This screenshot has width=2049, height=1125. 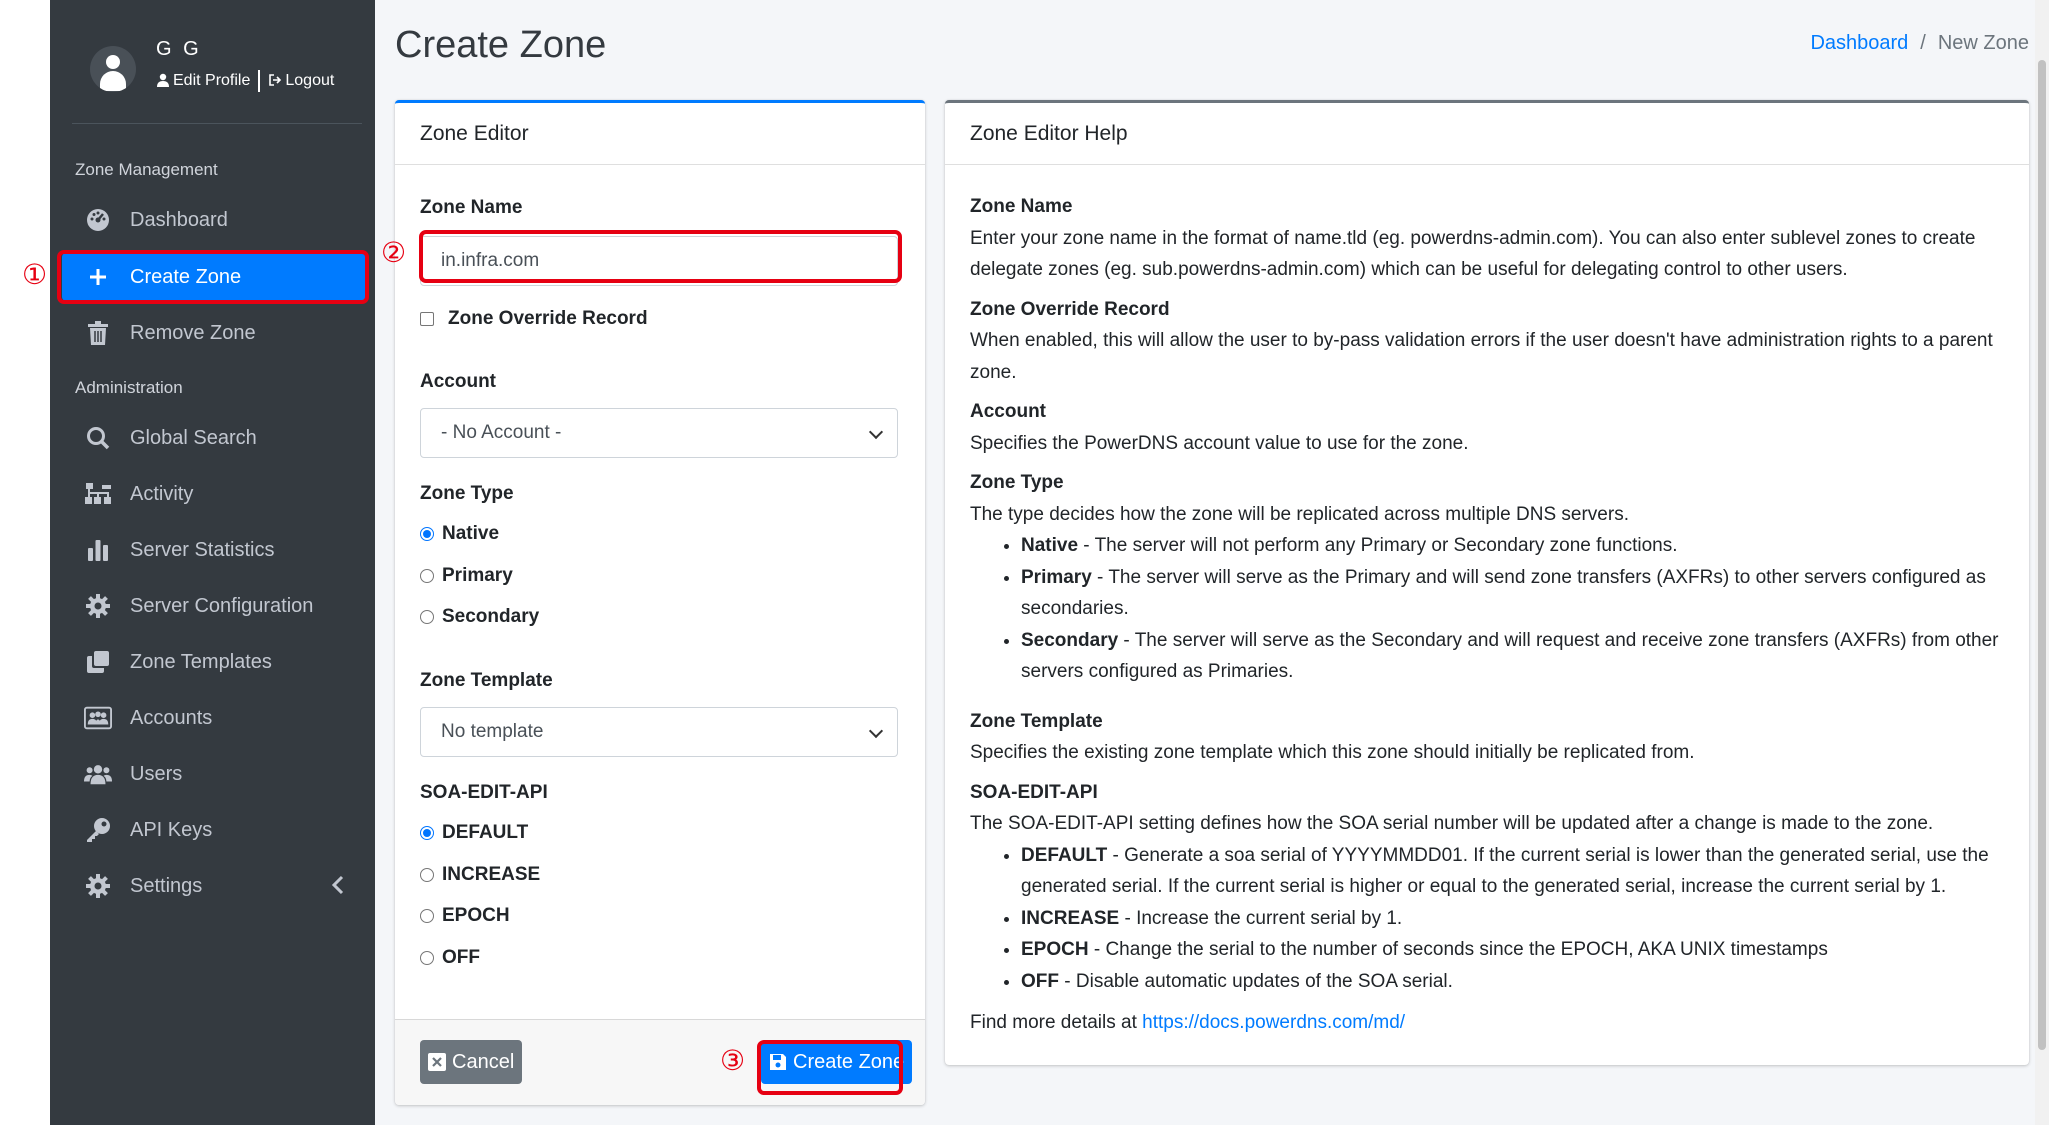 What do you see at coordinates (214, 494) in the screenshot?
I see `sidebar-item-activity: Activity` at bounding box center [214, 494].